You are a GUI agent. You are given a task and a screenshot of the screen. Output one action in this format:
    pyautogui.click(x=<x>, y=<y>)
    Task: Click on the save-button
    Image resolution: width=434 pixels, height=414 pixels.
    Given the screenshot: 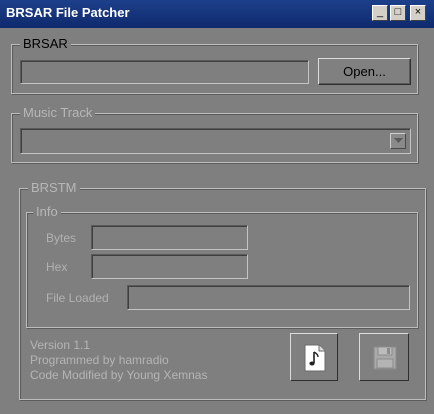 What is the action you would take?
    pyautogui.click(x=384, y=357)
    